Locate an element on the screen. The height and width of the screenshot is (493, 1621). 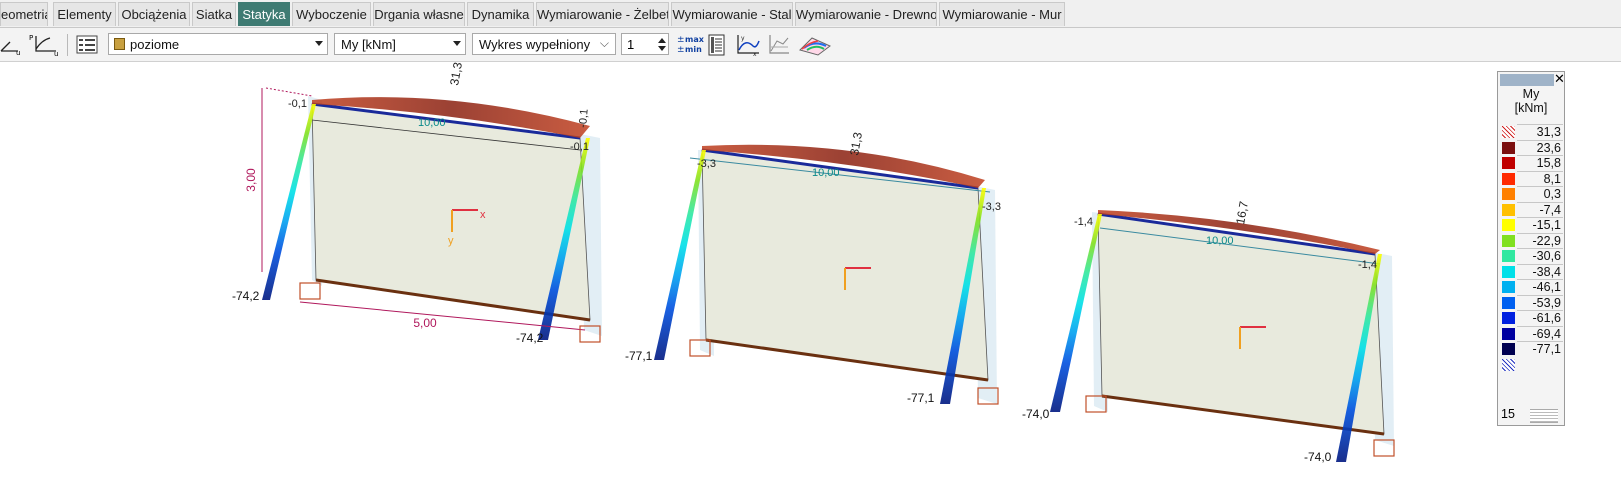
legend-row-min-overflow is located at coordinates (1532, 365).